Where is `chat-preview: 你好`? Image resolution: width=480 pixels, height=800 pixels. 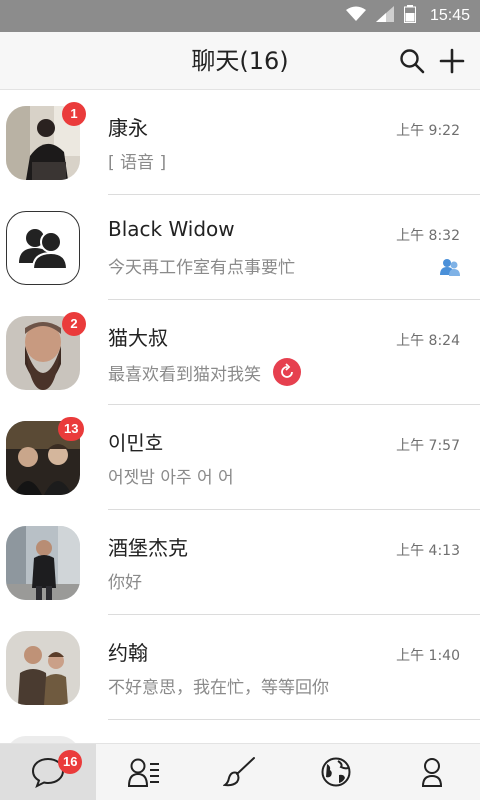 chat-preview: 你好 is located at coordinates (125, 580).